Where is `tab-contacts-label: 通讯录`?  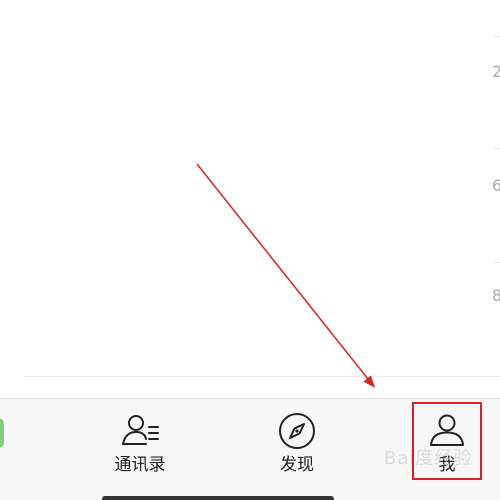
tab-contacts-label: 通讯录 is located at coordinates (140, 465).